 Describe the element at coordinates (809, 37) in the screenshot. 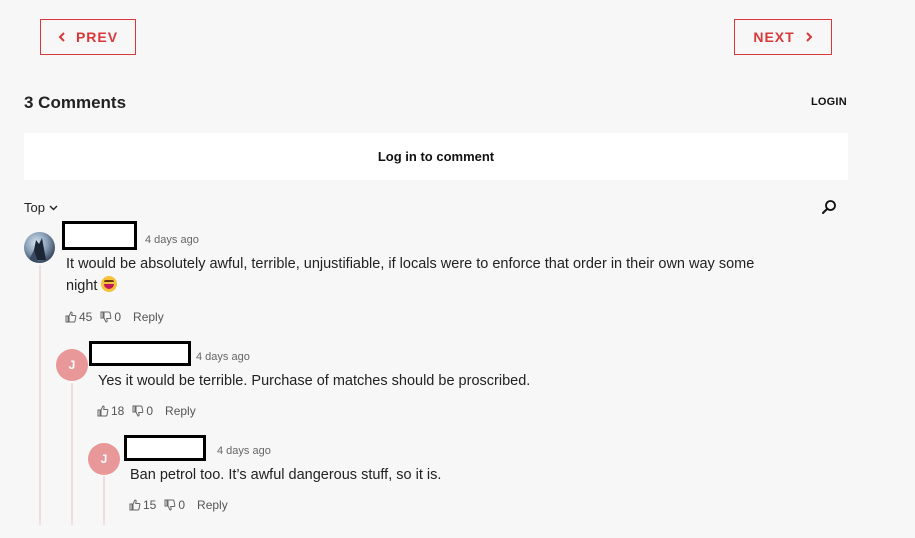

I see `chevron-right-icon` at that location.